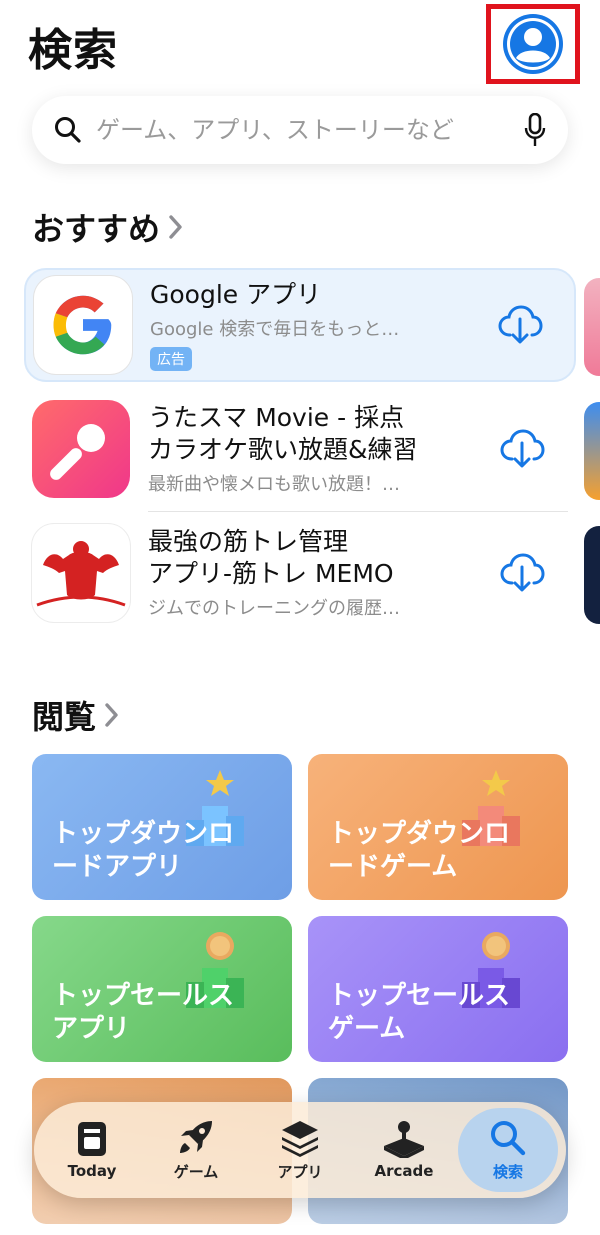 This screenshot has width=600, height=1235. I want to click on app-name-line2: アプリ-筋トレ MEMO, so click(271, 573).